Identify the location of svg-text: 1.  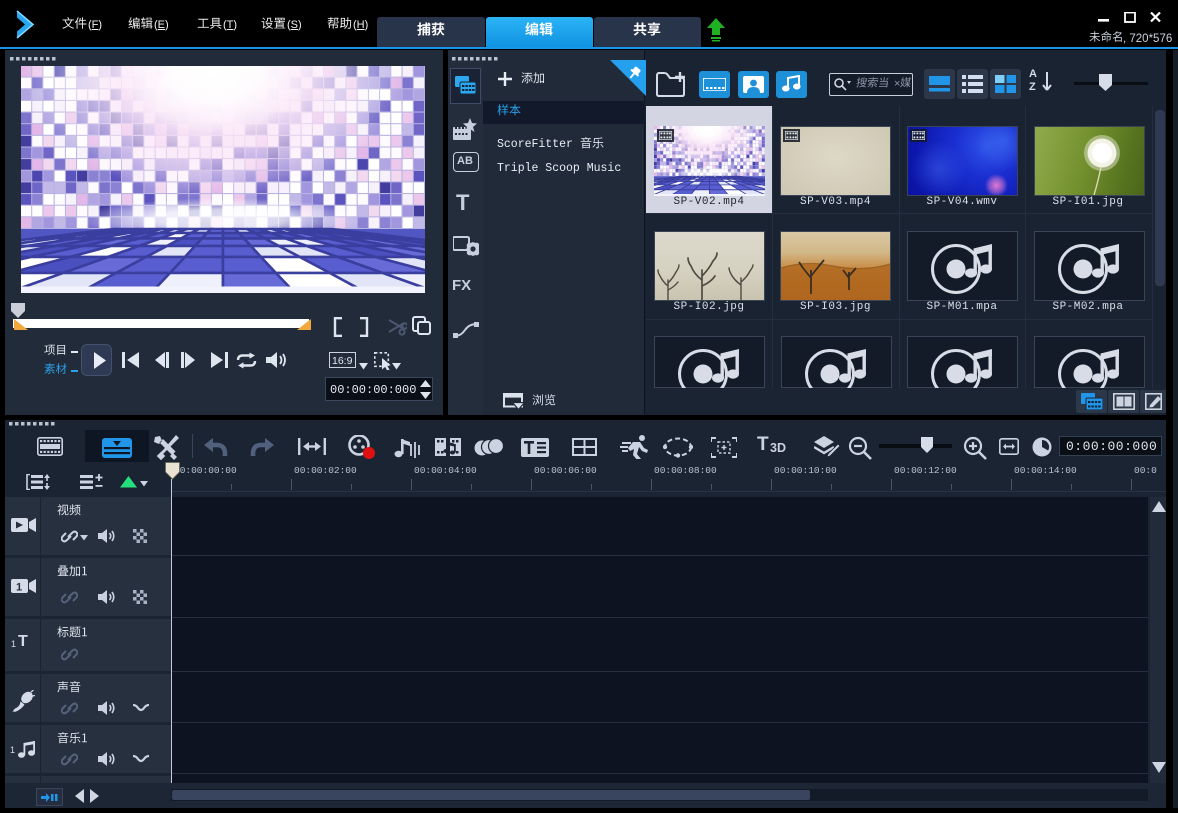
(19, 588).